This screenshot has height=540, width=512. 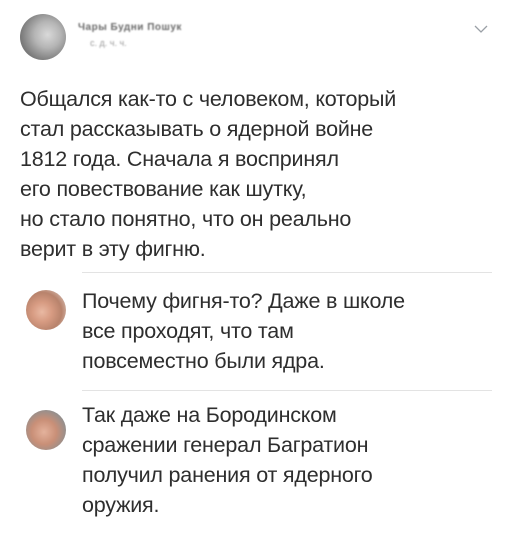 What do you see at coordinates (108, 43) in the screenshot?
I see `author-handle: с. д. ч. ч.` at bounding box center [108, 43].